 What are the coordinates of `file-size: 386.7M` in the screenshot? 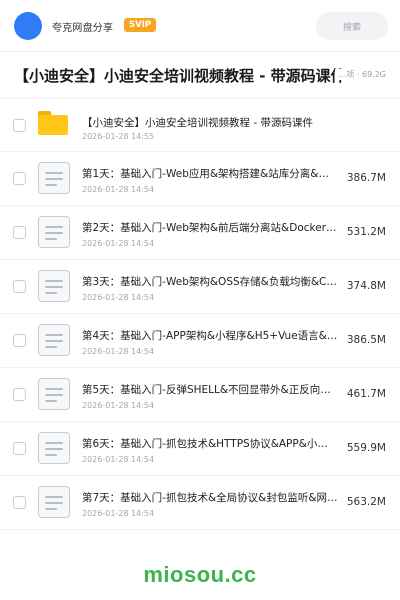 It's located at (366, 178).